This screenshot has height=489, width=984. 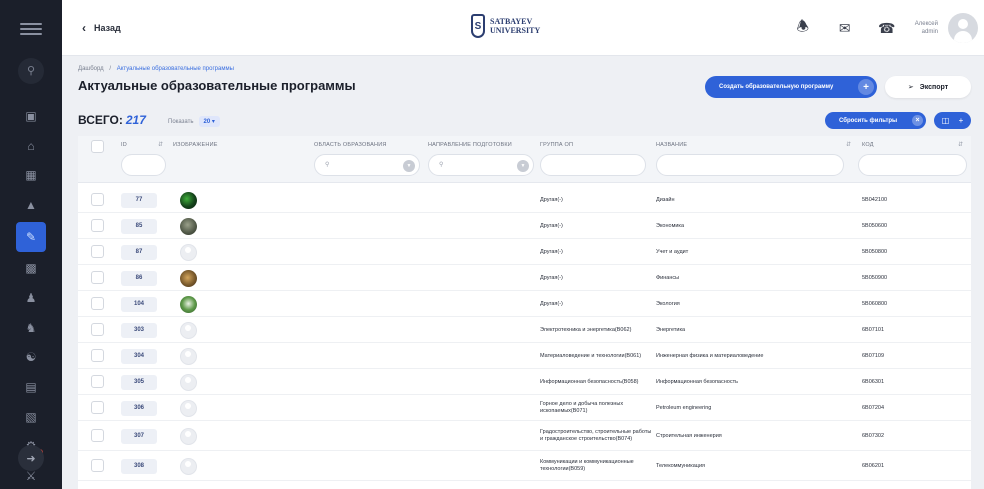 What do you see at coordinates (875, 120) in the screenshot?
I see `reset-filters-button: Сбросить фильтры ×` at bounding box center [875, 120].